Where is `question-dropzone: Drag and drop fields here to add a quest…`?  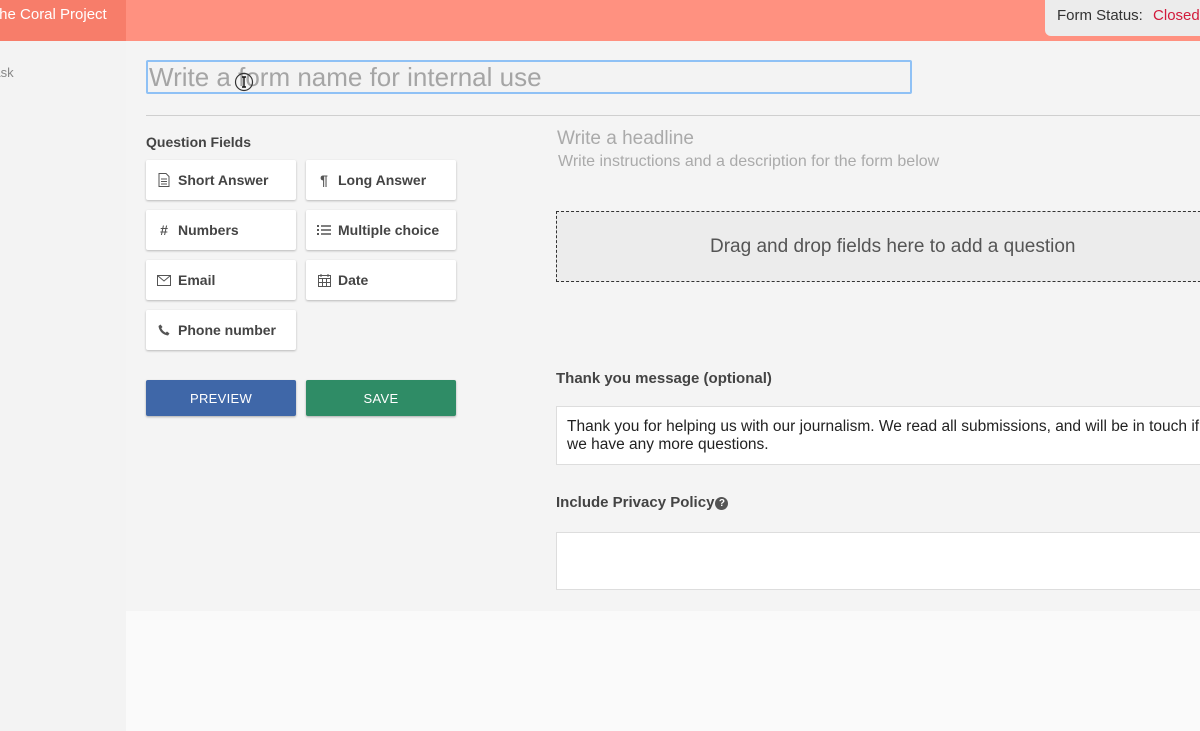
question-dropzone: Drag and drop fields here to add a quest… is located at coordinates (878, 246).